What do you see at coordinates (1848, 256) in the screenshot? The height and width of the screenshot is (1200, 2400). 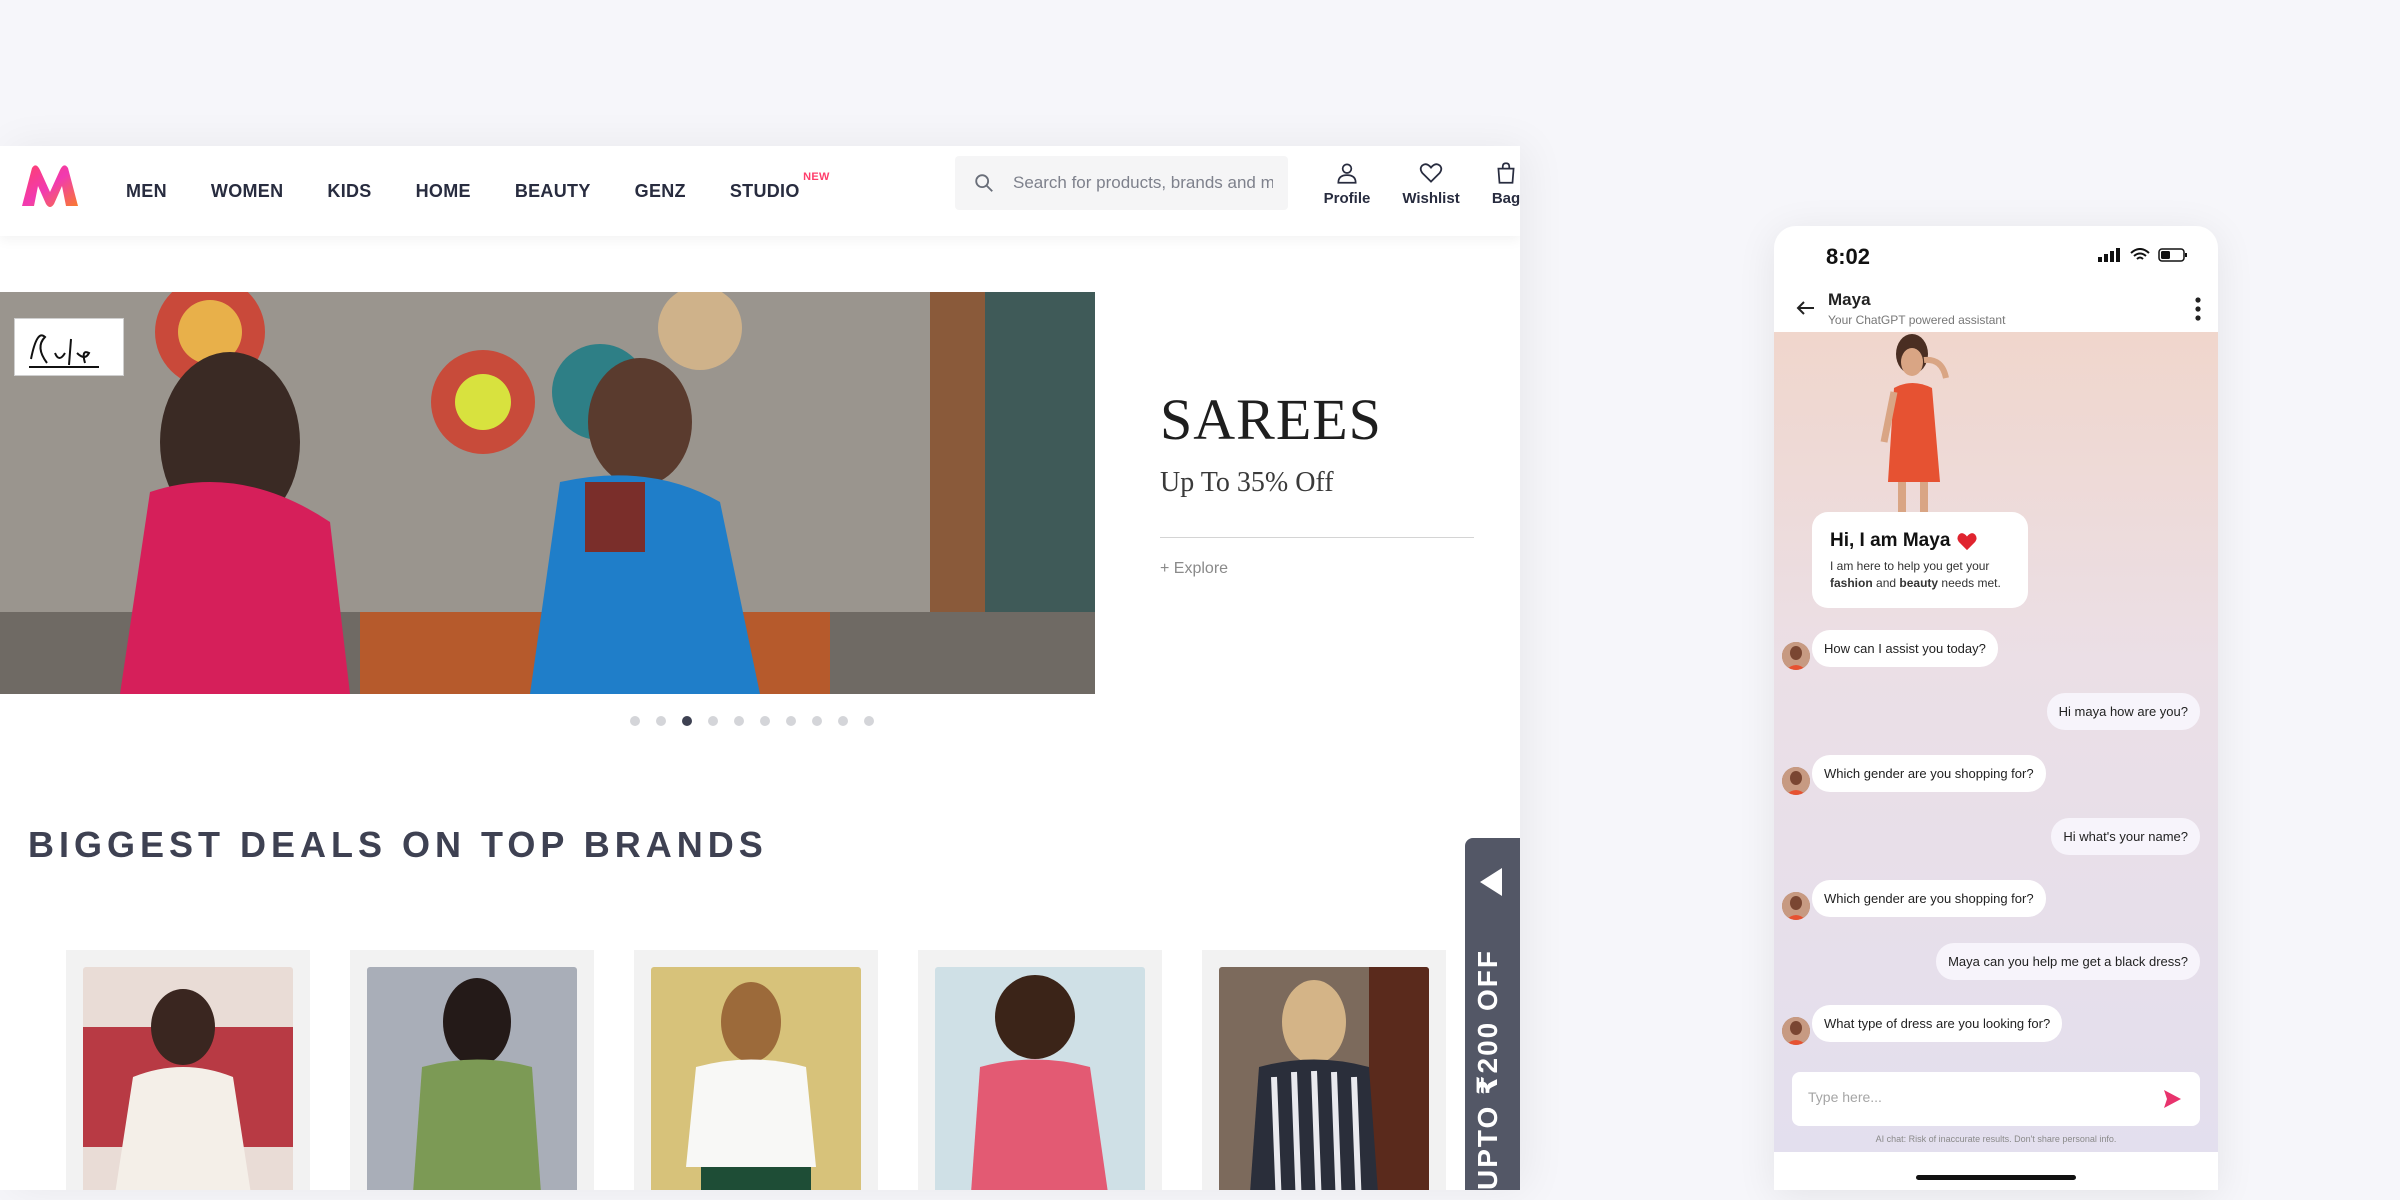 I see `status-time: 8:02` at bounding box center [1848, 256].